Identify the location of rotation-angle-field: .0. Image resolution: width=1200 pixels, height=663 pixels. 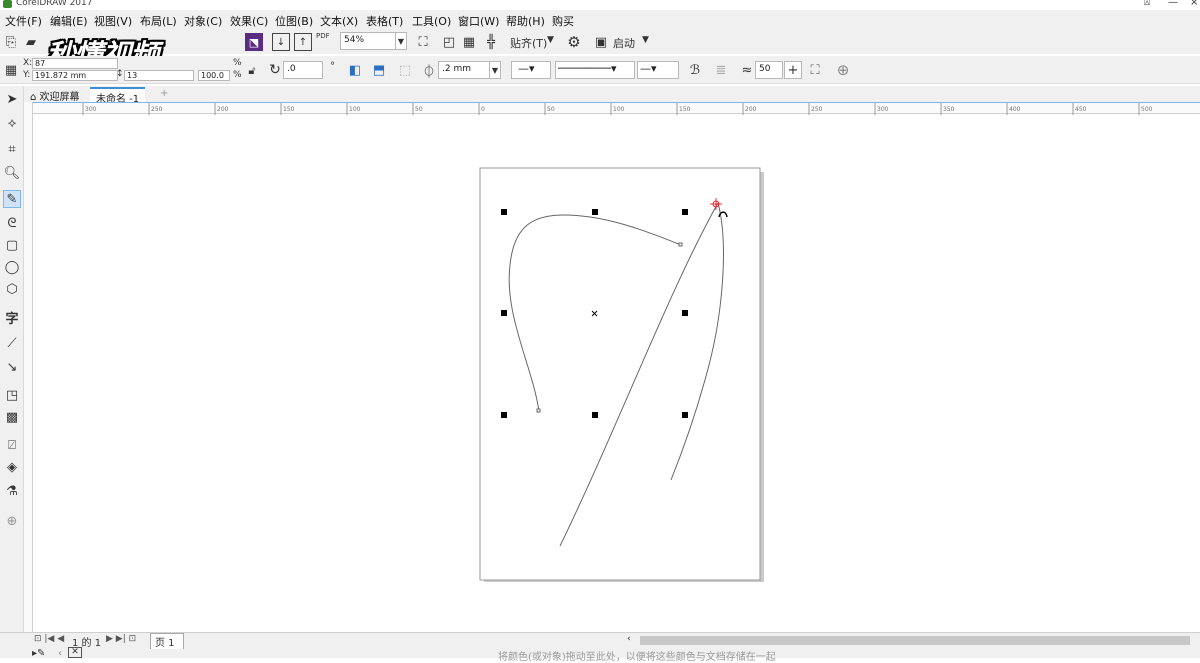
(303, 70).